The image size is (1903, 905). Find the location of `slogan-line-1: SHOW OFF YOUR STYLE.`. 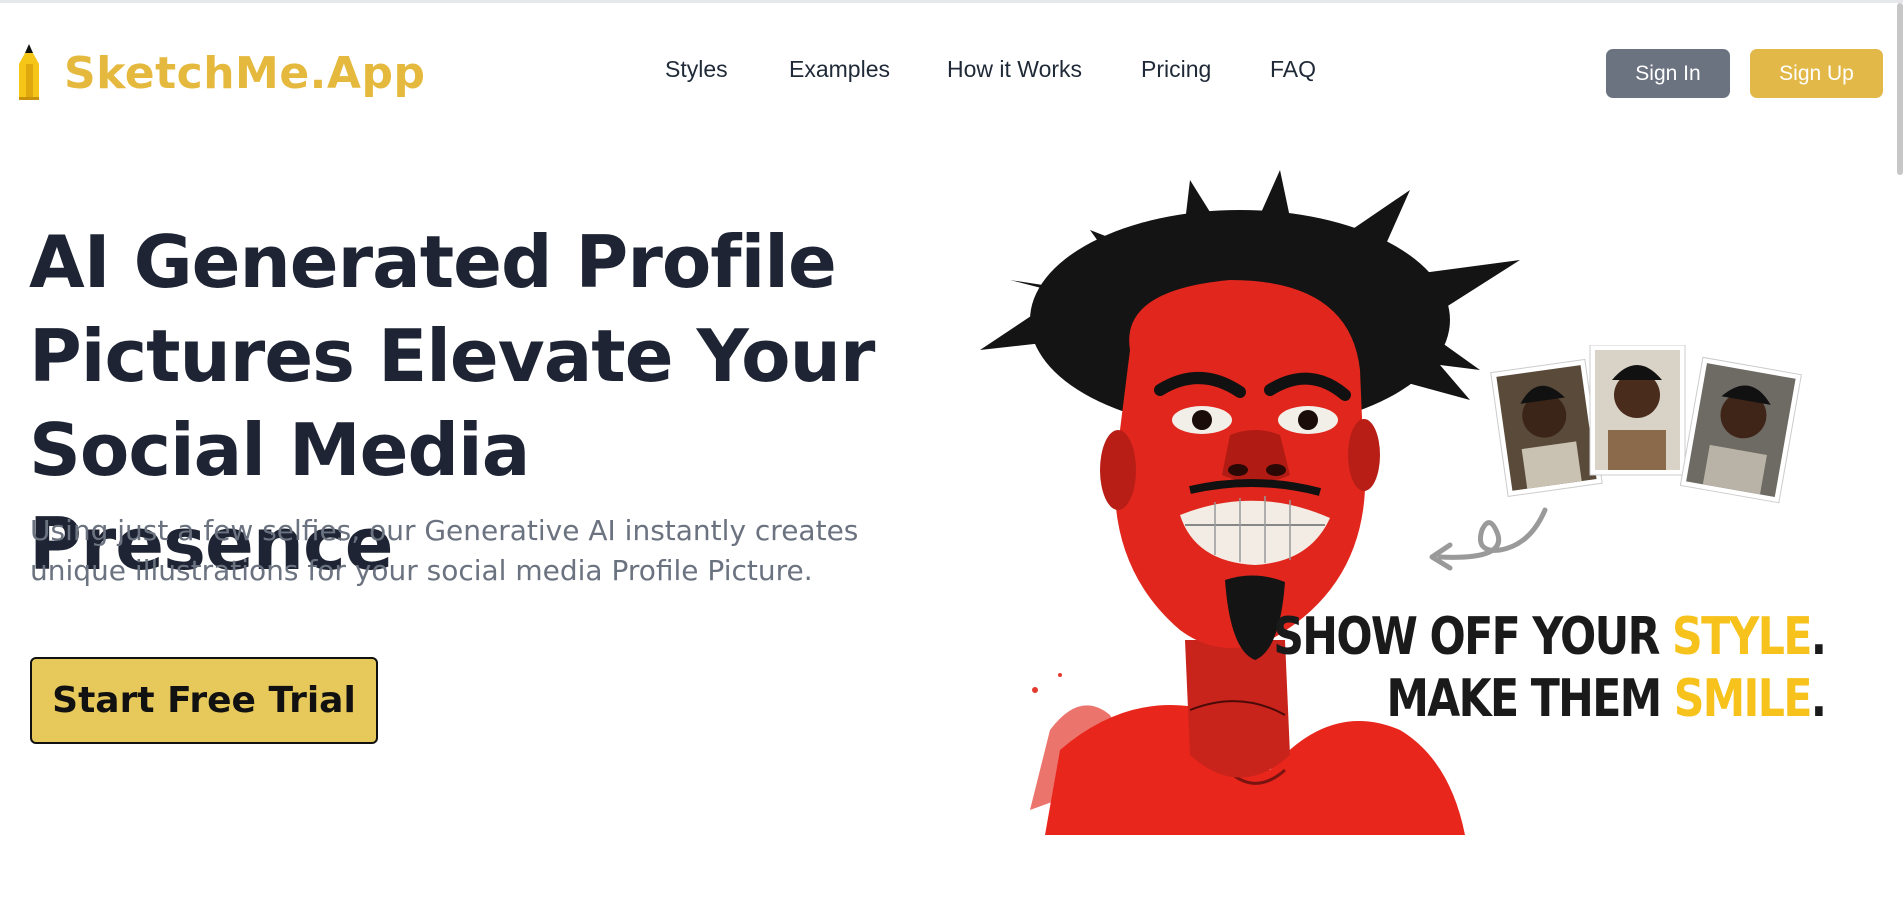

slogan-line-1: SHOW OFF YOUR STYLE. is located at coordinates (1549, 637).